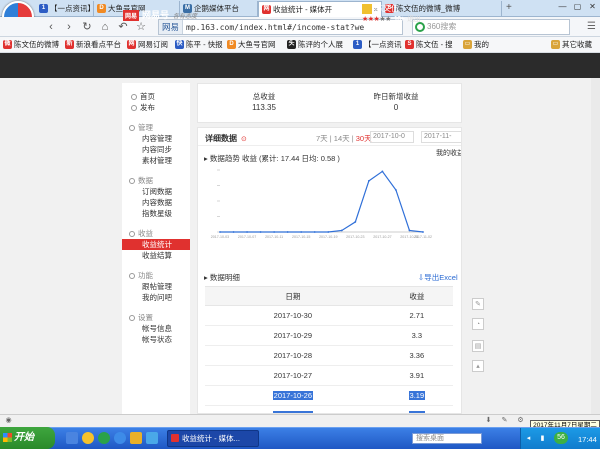 Image resolution: width=600 pixels, height=449 pixels. Describe the element at coordinates (251, 45) in the screenshot. I see `bookmark-item: D 大鱼号官网` at that location.